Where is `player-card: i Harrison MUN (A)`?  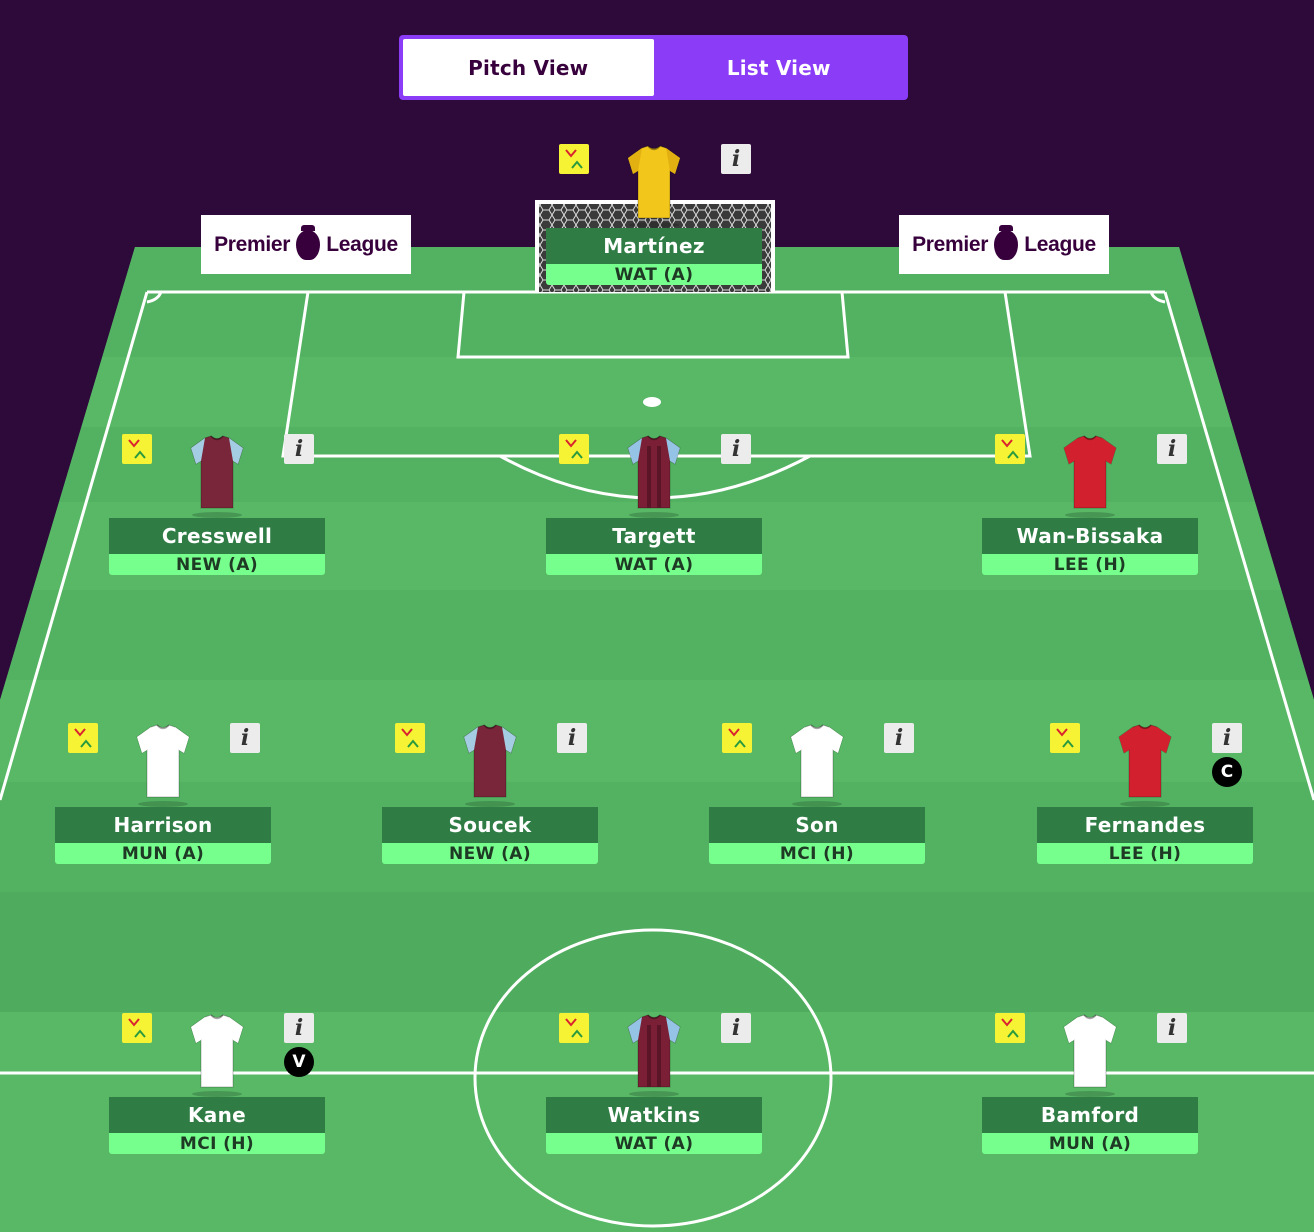
player-card: i Harrison MUN (A) is located at coordinates (163, 792).